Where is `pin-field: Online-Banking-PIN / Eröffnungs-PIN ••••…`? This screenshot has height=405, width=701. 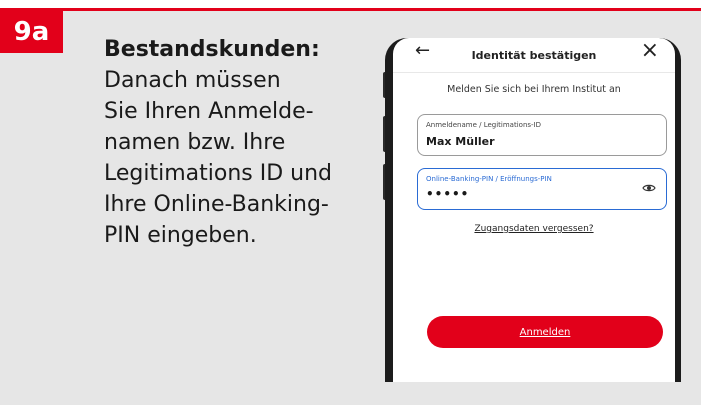 pin-field: Online-Banking-PIN / Eröffnungs-PIN ••••… is located at coordinates (542, 189).